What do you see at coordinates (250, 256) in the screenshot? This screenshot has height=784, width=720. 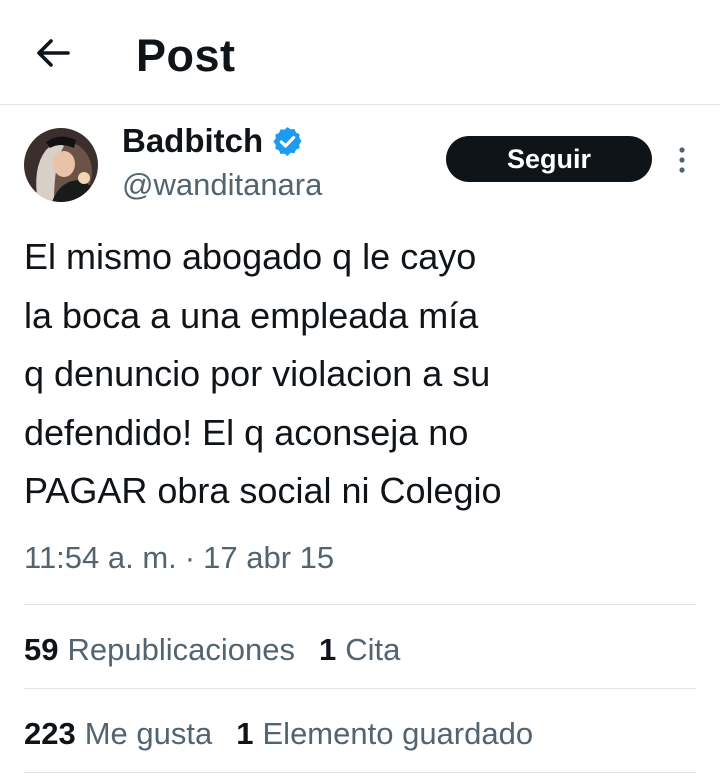 I see `tweet-text-line: El mismo abogado q le cayo` at bounding box center [250, 256].